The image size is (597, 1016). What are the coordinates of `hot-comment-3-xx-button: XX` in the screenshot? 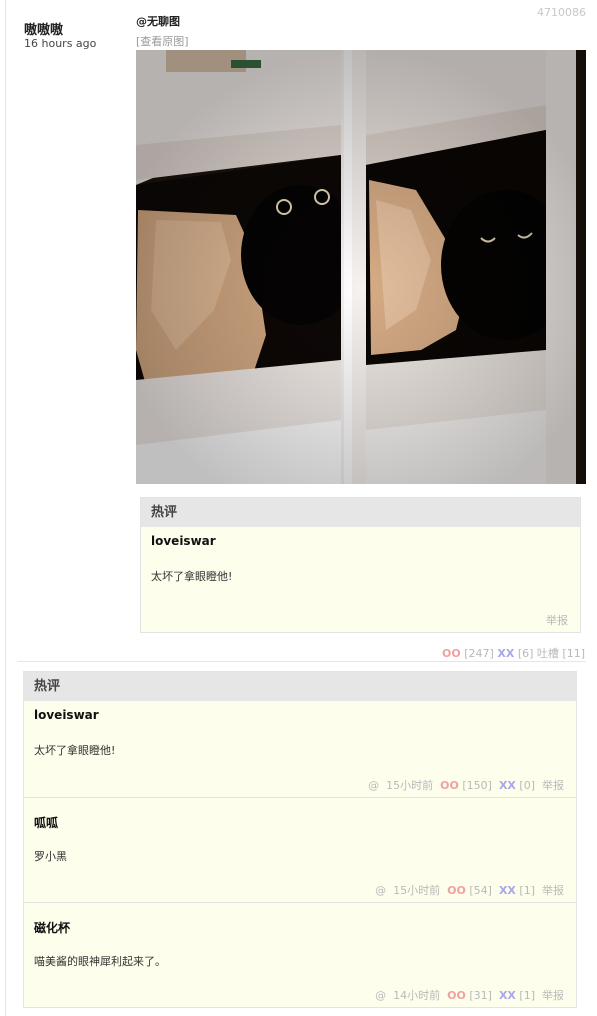 It's located at (507, 995).